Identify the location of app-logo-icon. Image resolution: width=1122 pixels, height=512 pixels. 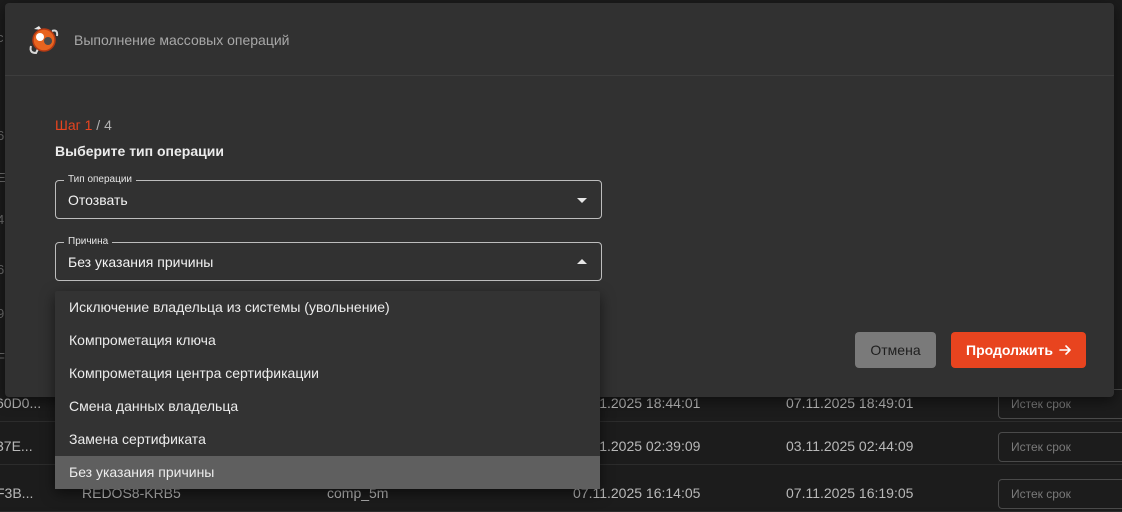
(44, 40).